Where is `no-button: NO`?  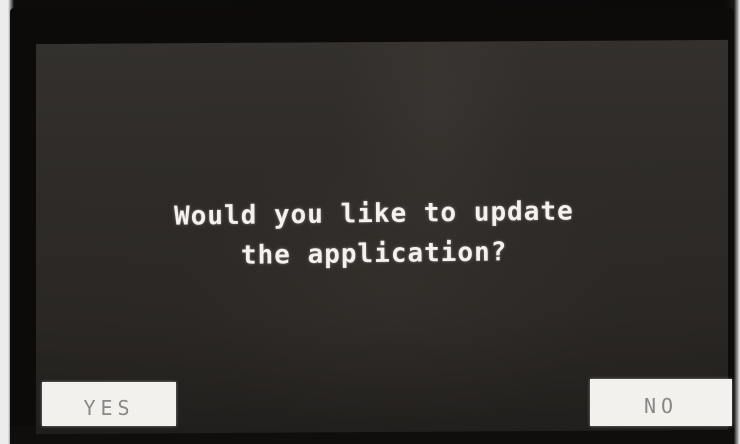 no-button: NO is located at coordinates (661, 402).